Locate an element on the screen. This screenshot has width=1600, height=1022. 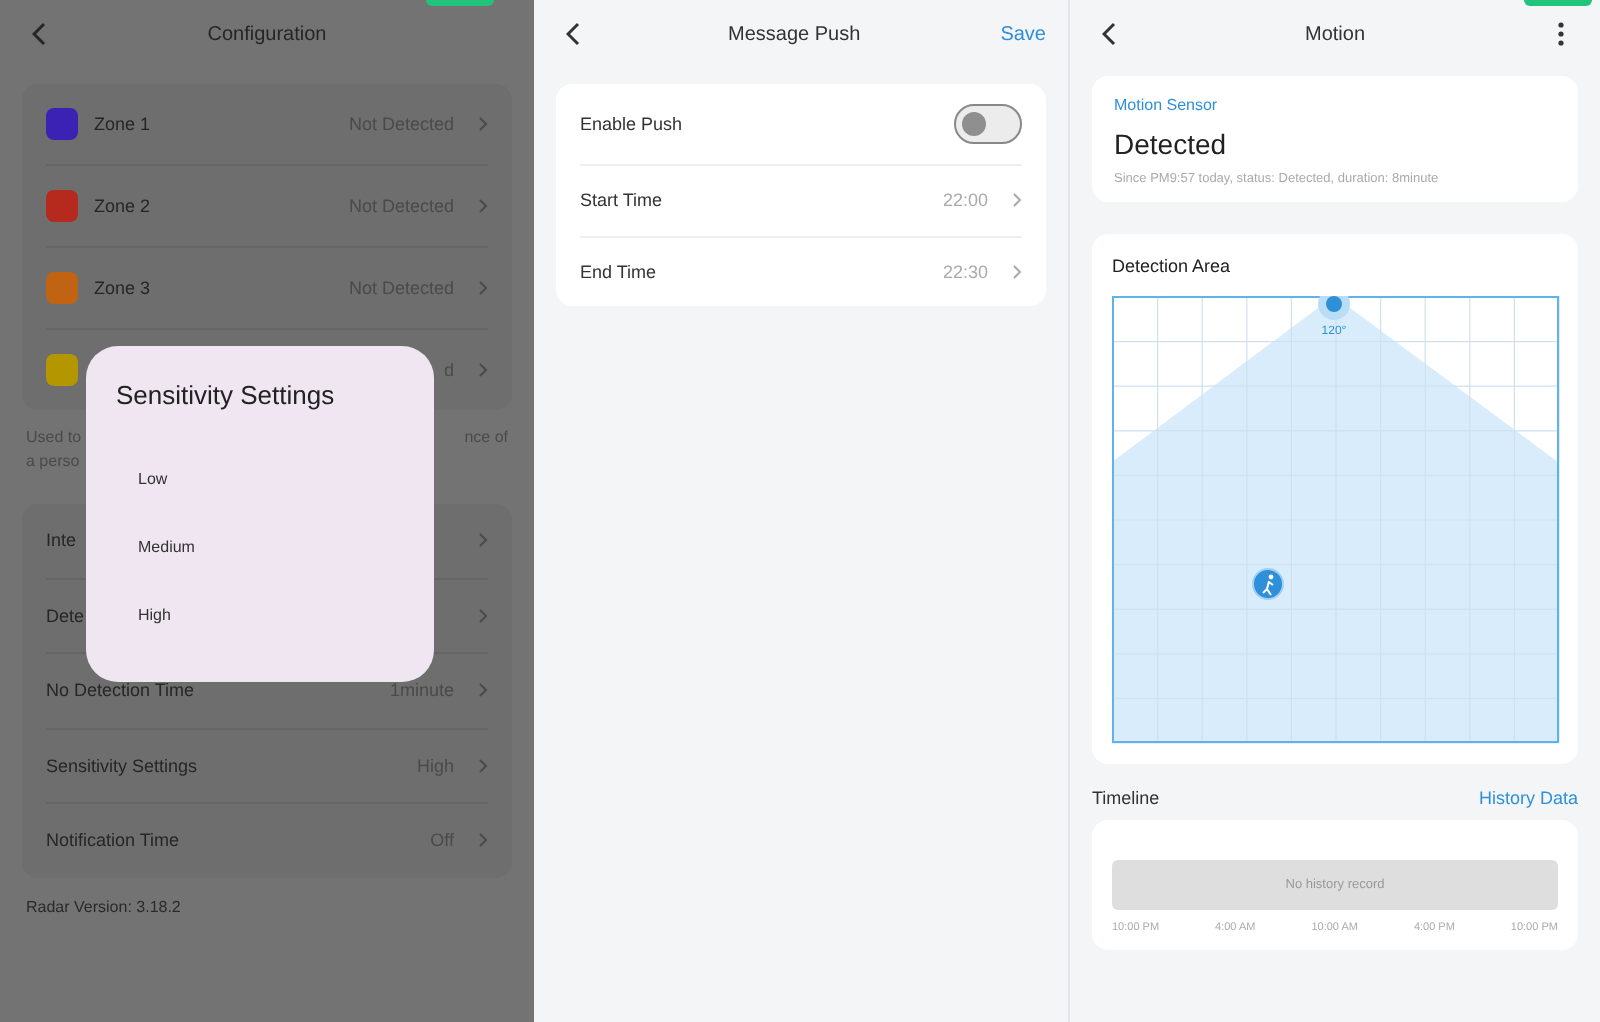
zone-name: Zone 3 is located at coordinates (122, 288).